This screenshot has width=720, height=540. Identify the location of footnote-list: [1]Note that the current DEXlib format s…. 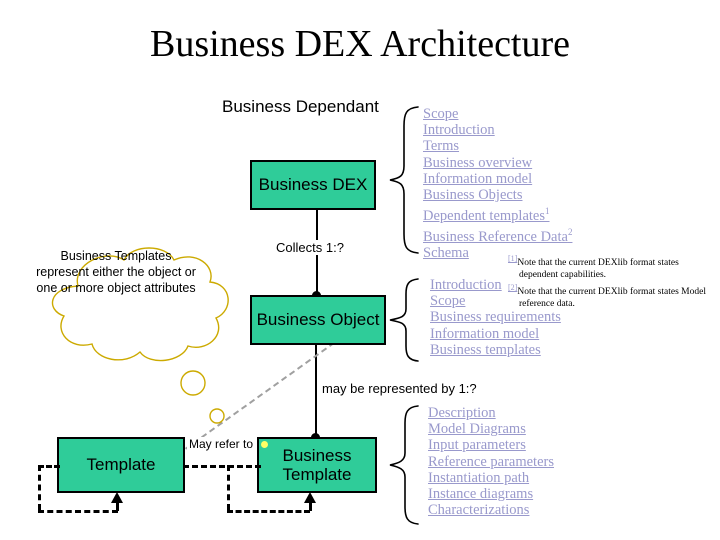
(610, 282).